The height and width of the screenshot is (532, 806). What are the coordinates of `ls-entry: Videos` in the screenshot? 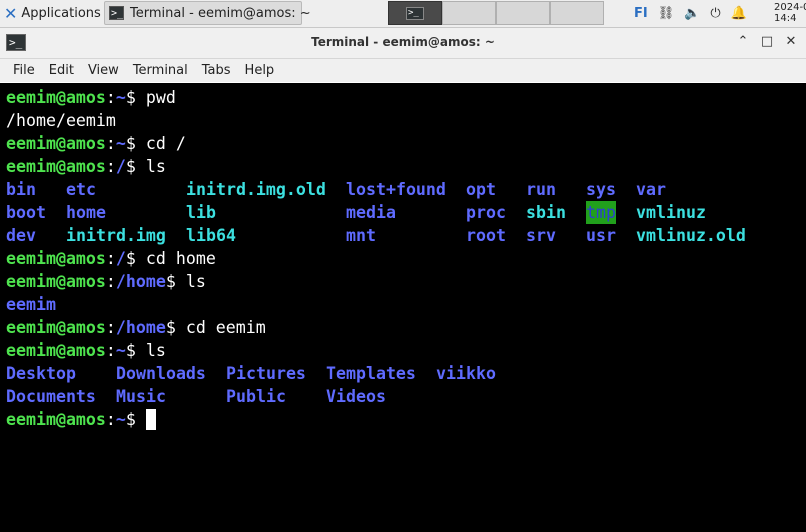 It's located at (356, 396).